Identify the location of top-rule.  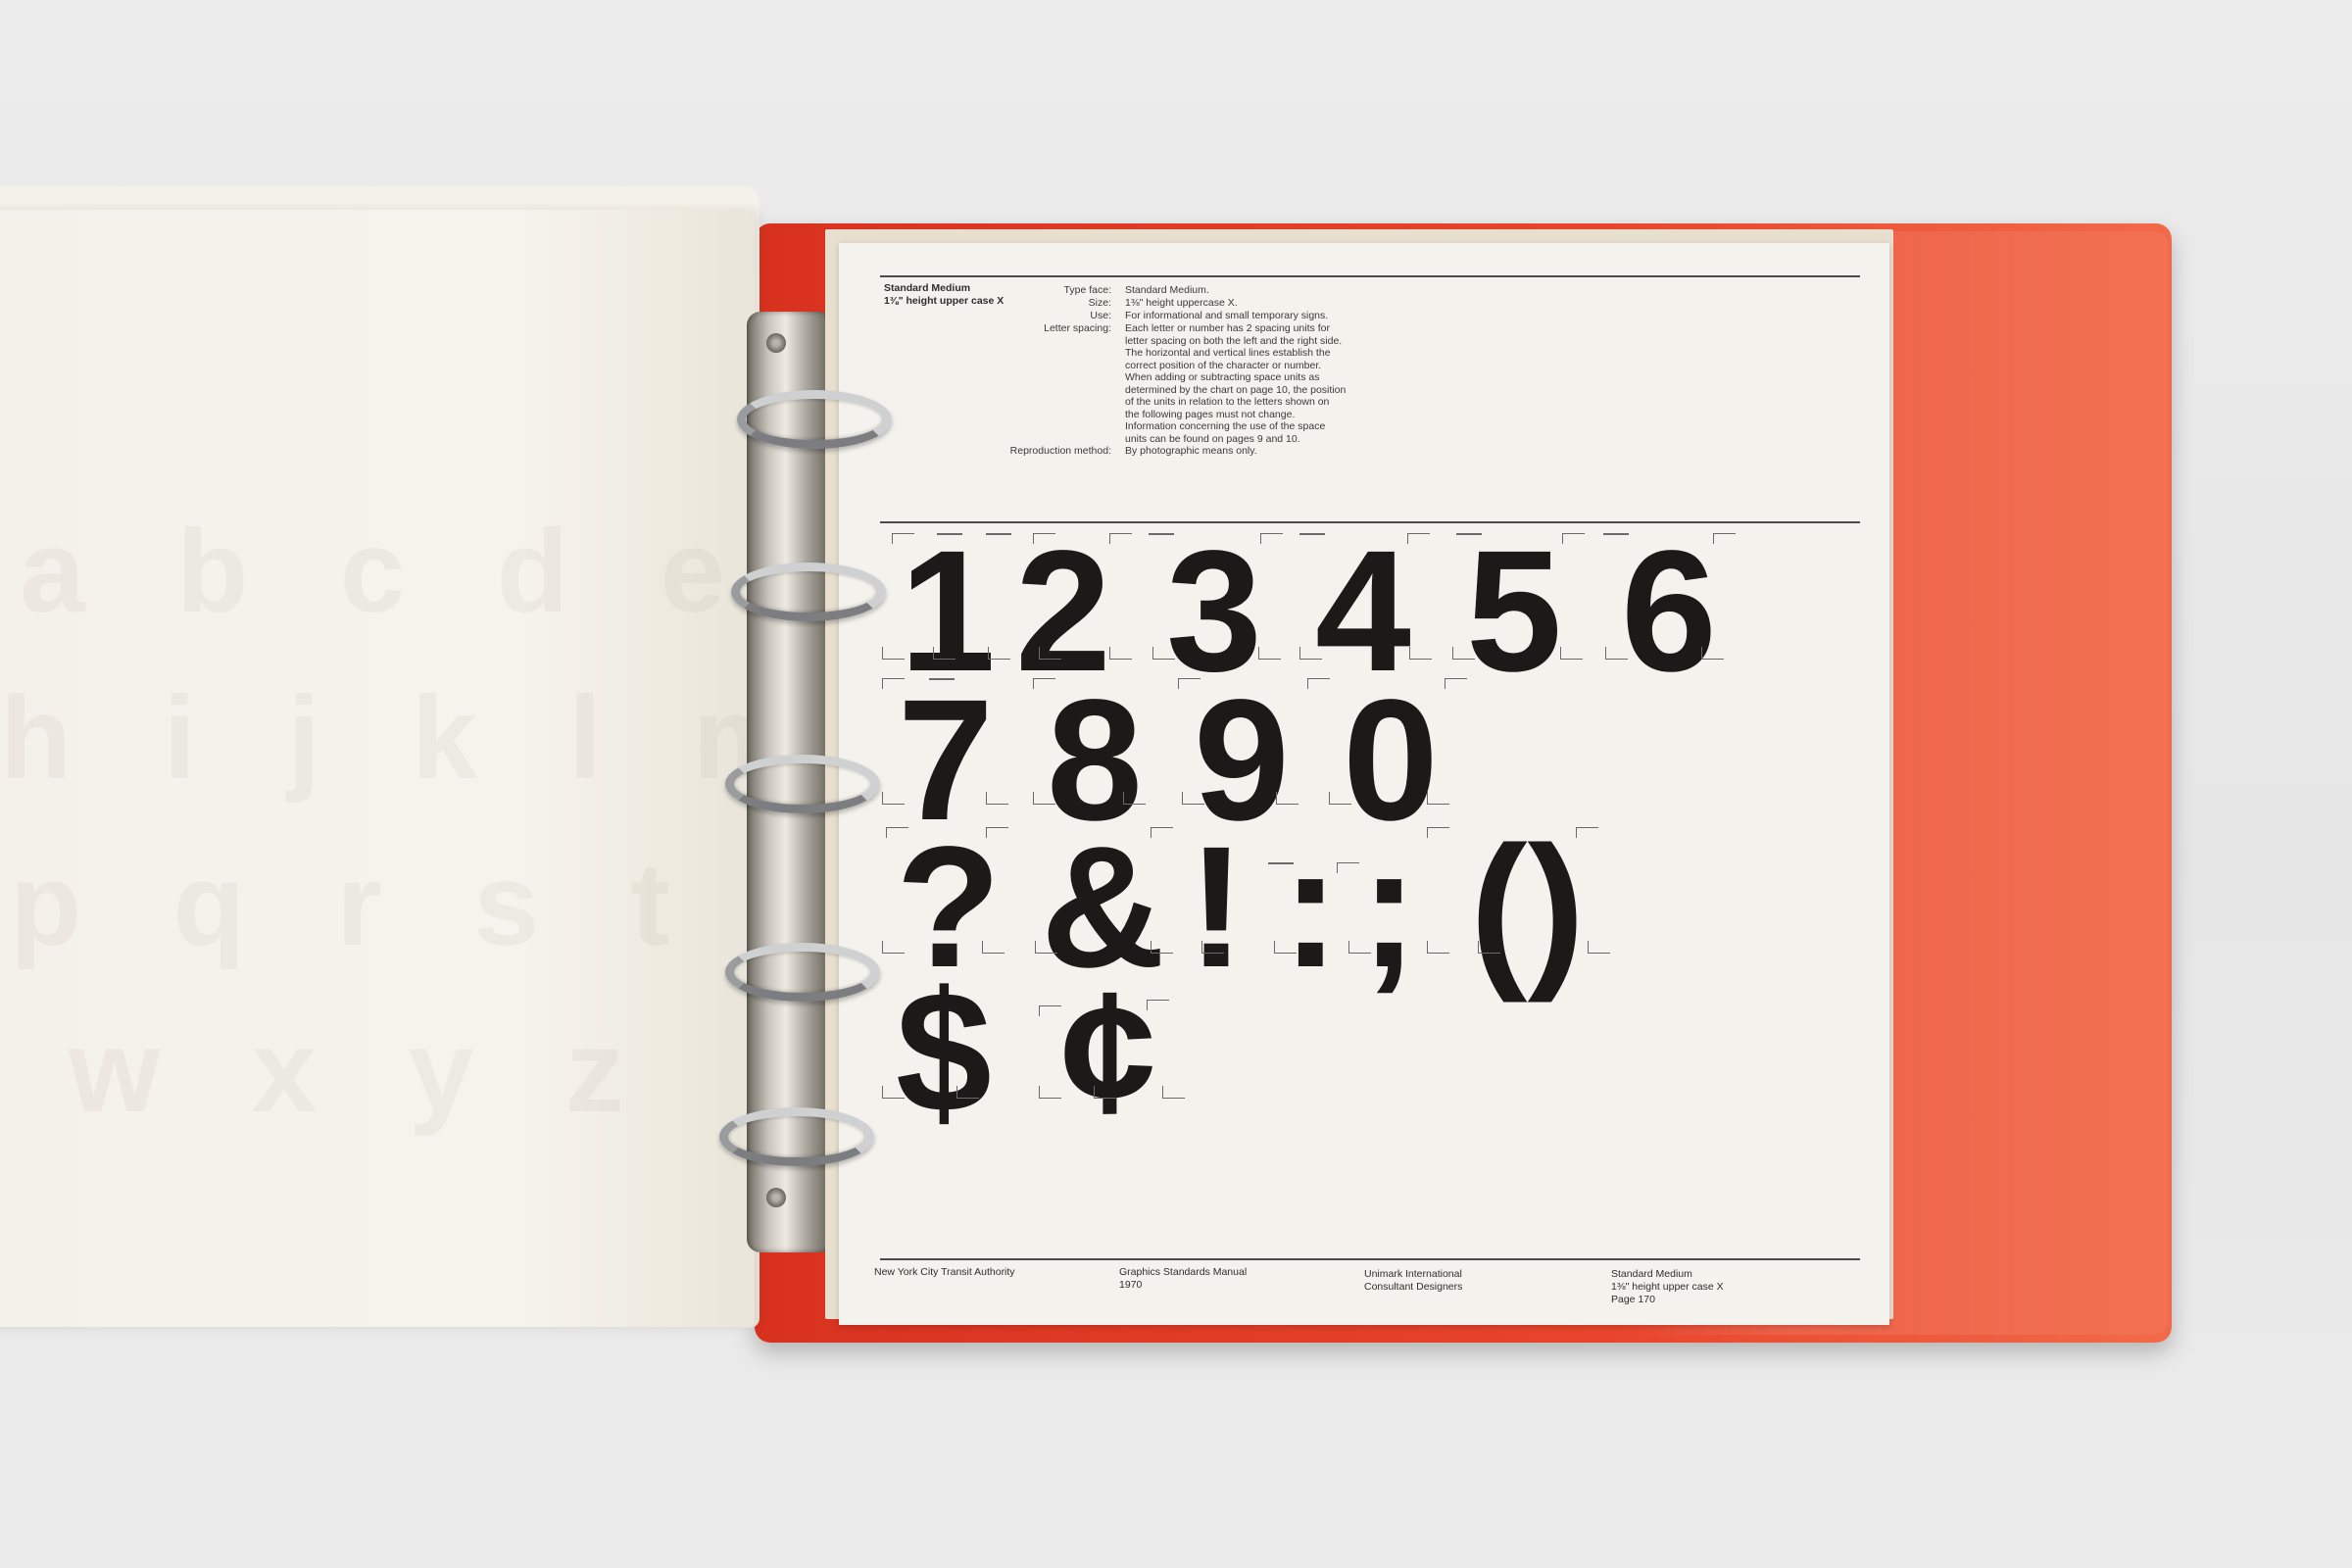
(1370, 276).